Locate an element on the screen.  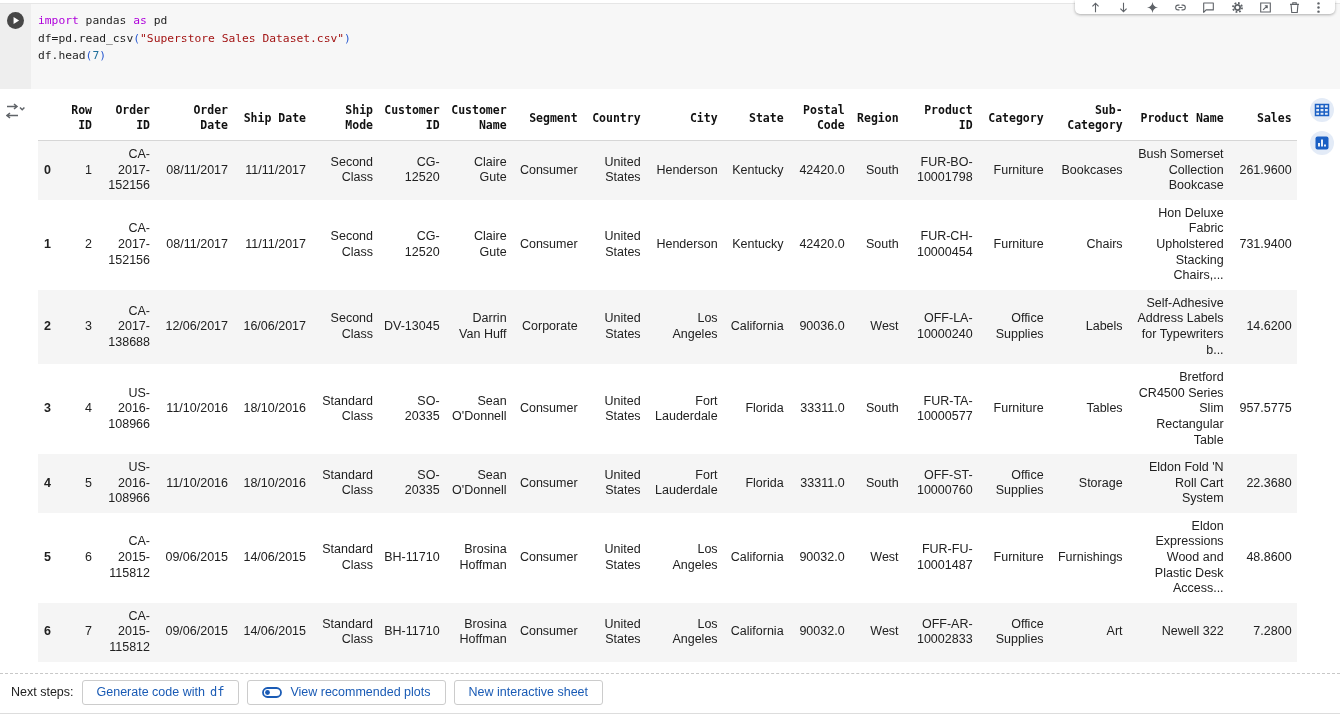
table-cell: 18/10/2016 is located at coordinates (272, 409).